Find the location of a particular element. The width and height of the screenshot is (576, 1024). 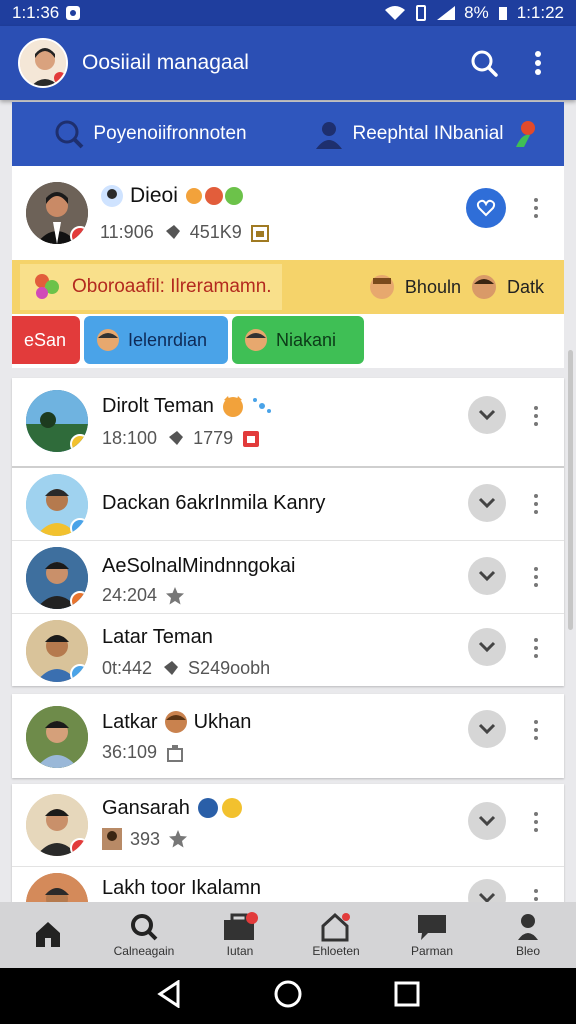

search-icon is located at coordinates (144, 927).